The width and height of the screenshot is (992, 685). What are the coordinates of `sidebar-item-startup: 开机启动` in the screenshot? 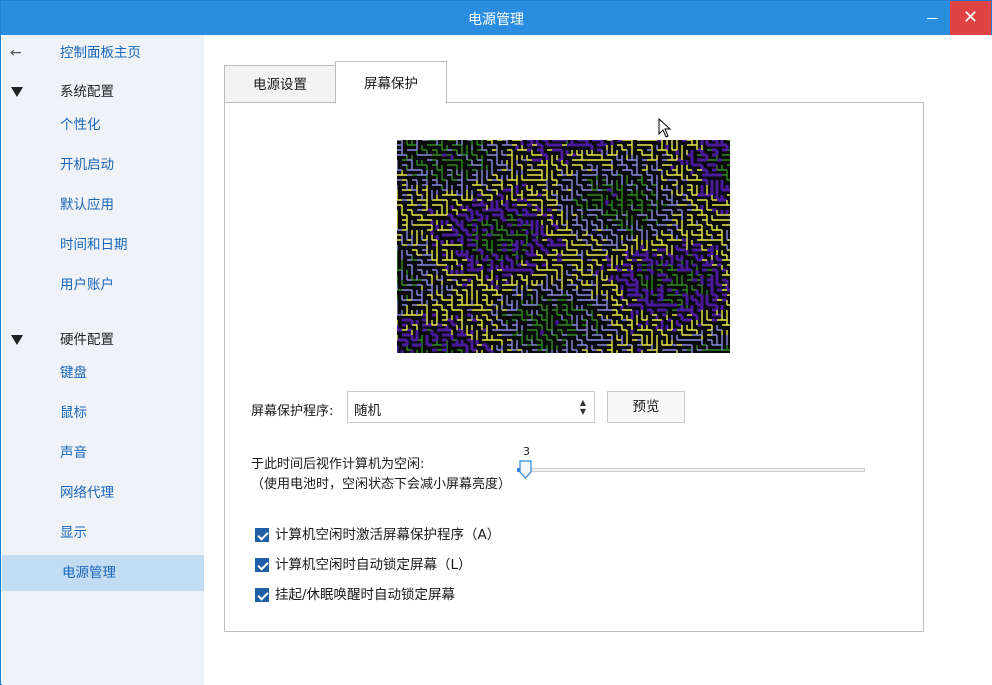 It's located at (103, 165).